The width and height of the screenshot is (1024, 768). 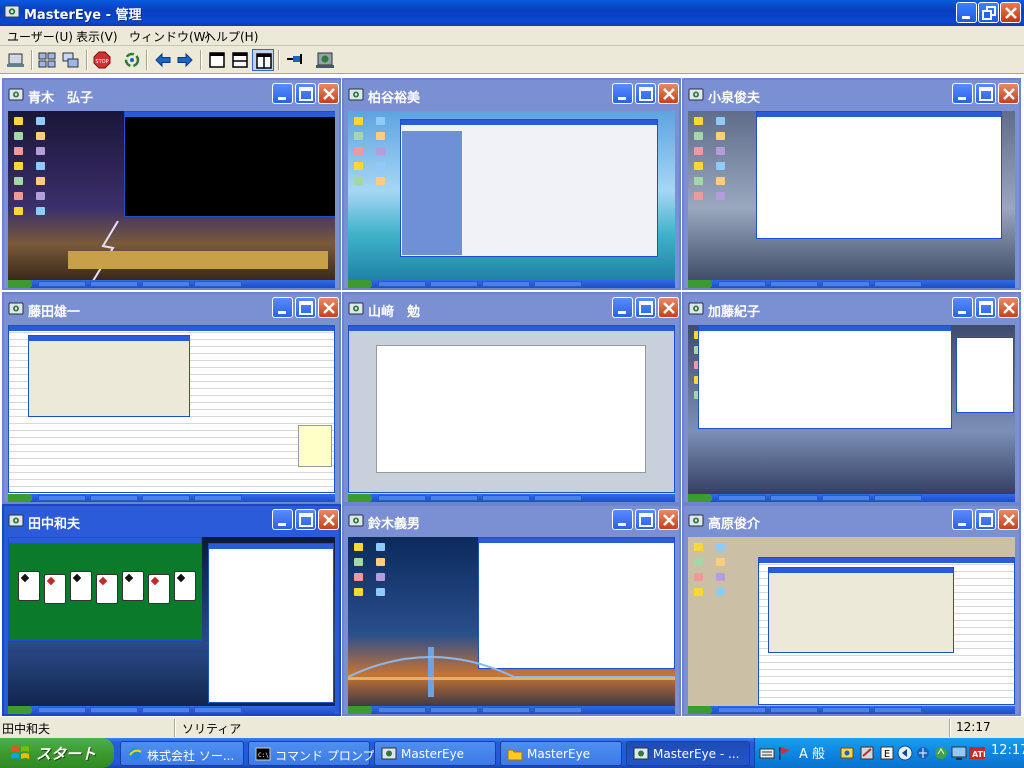 I want to click on monitor-pane: 鈴木義男, so click(x=511, y=610).